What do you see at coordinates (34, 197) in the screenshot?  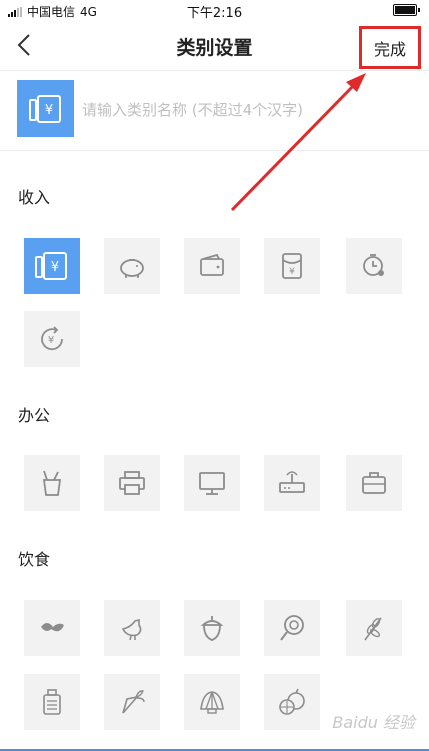 I see `section-title-income: 收入` at bounding box center [34, 197].